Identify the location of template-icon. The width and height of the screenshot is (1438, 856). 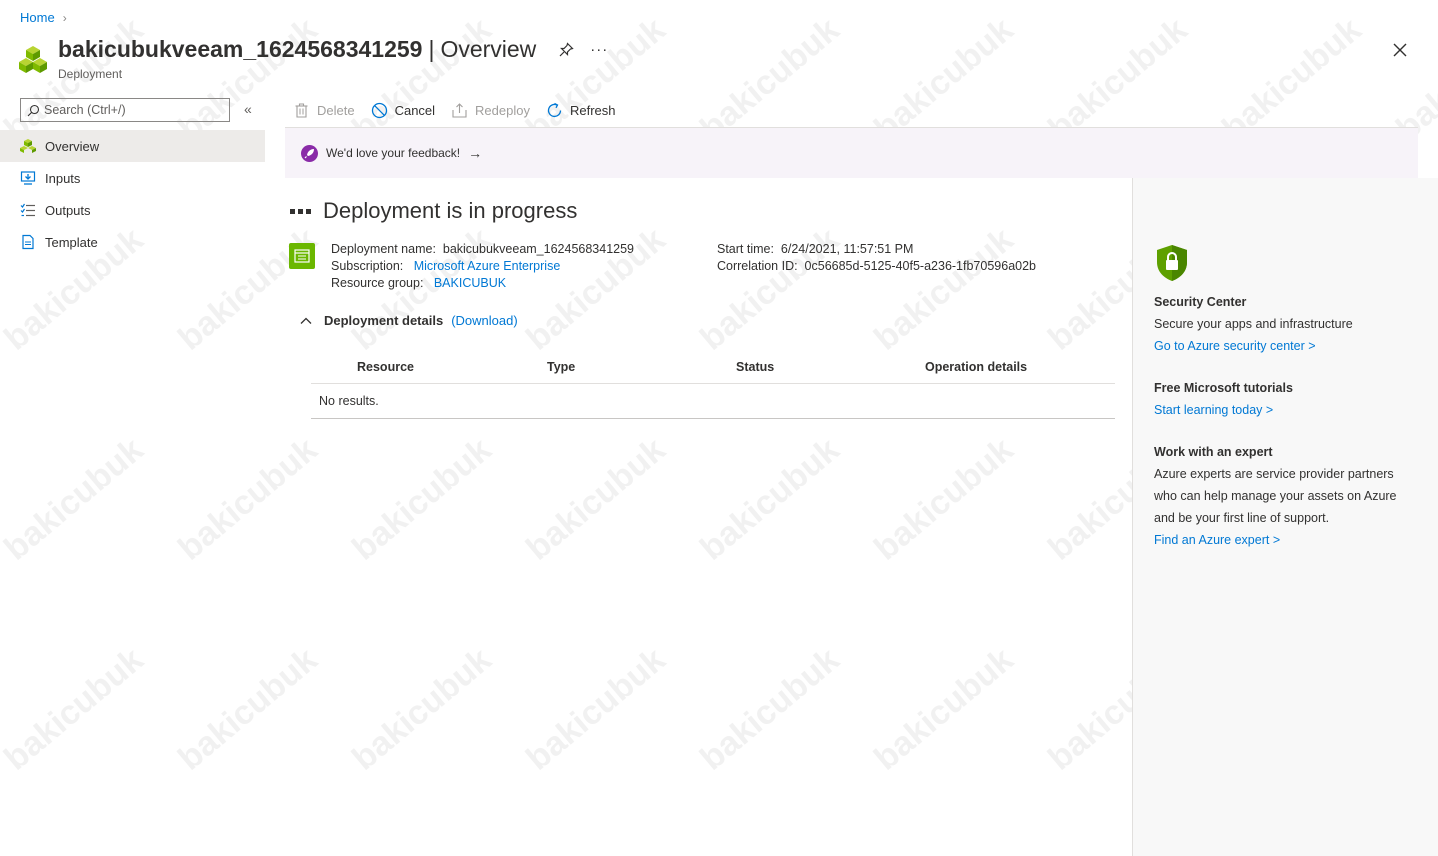
(28, 242).